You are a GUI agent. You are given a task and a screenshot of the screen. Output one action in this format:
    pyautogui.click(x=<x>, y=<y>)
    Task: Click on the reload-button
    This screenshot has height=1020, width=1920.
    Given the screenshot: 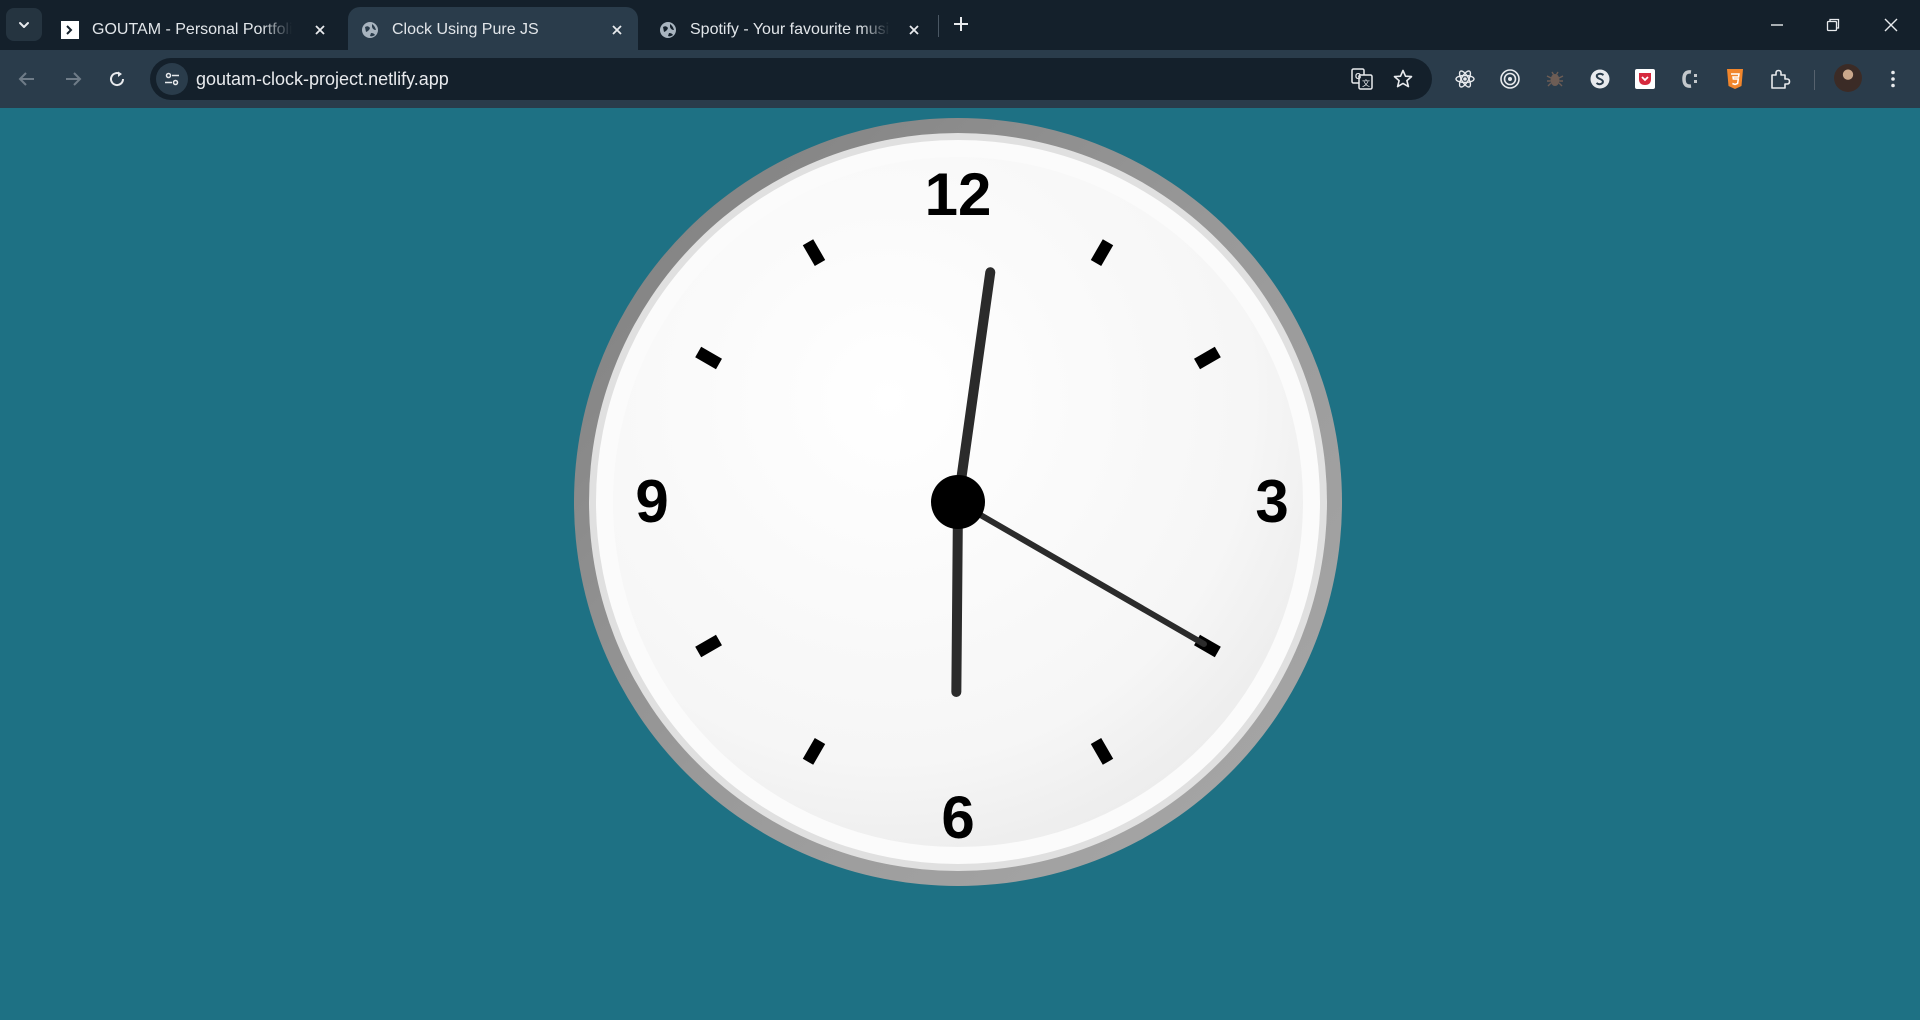 What is the action you would take?
    pyautogui.click(x=117, y=79)
    